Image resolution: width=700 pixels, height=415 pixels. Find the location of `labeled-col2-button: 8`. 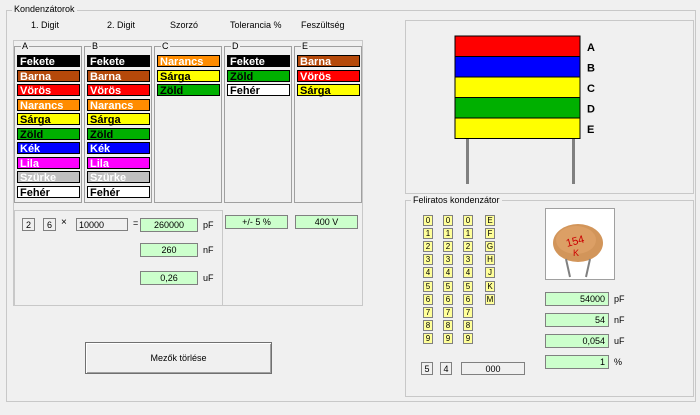

labeled-col2-button: 8 is located at coordinates (448, 325).